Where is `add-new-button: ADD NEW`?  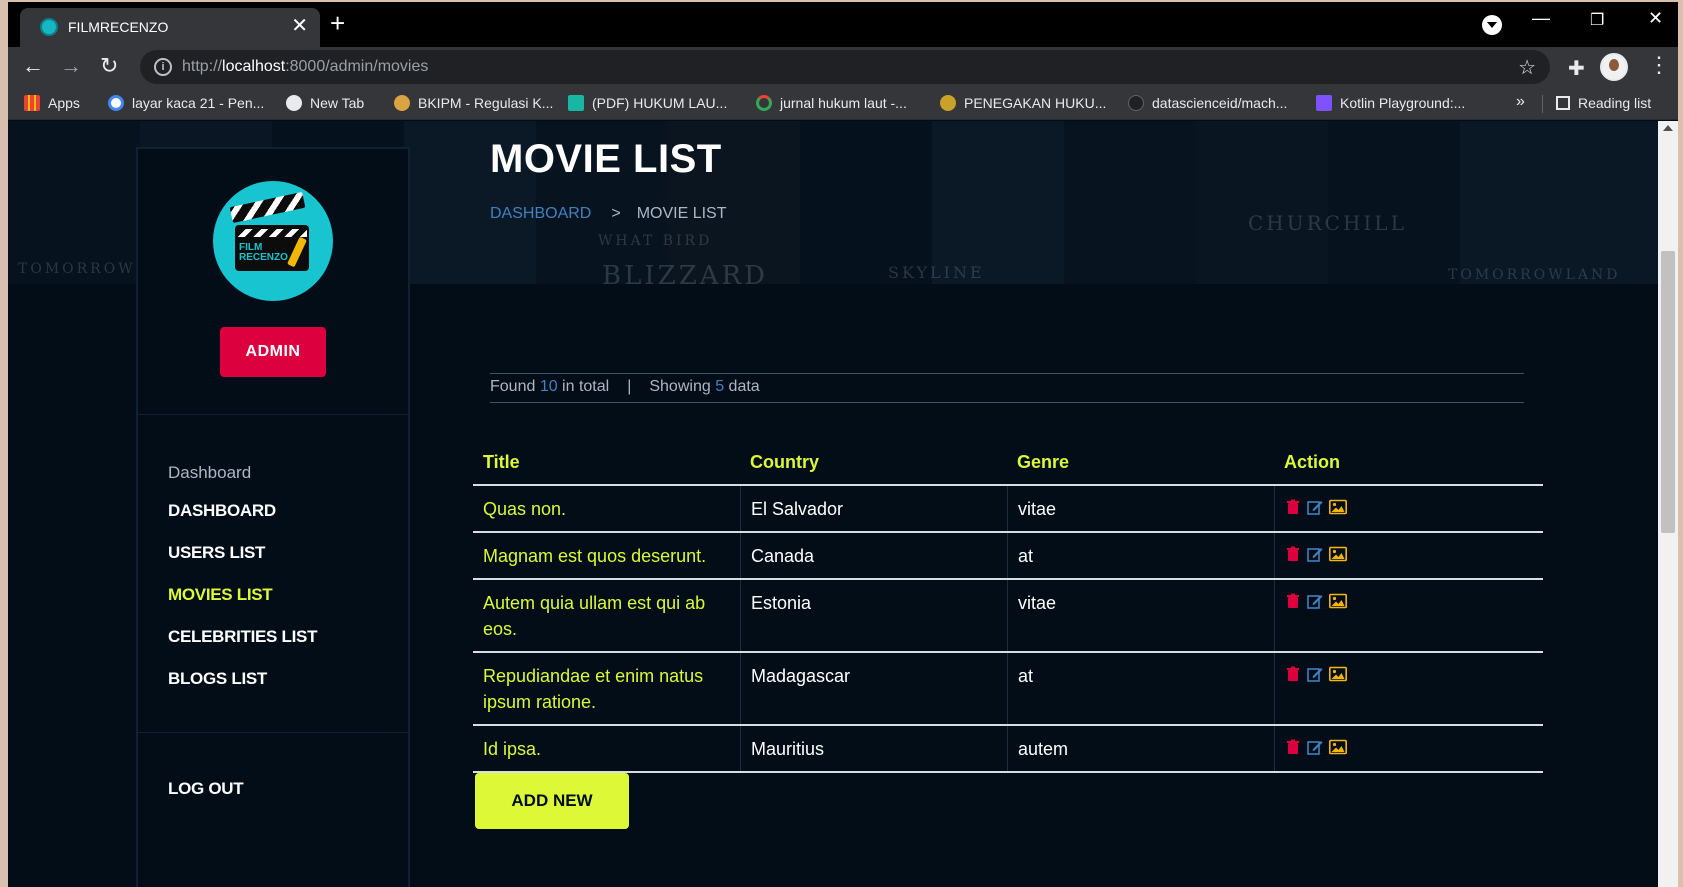
add-new-button: ADD NEW is located at coordinates (552, 801).